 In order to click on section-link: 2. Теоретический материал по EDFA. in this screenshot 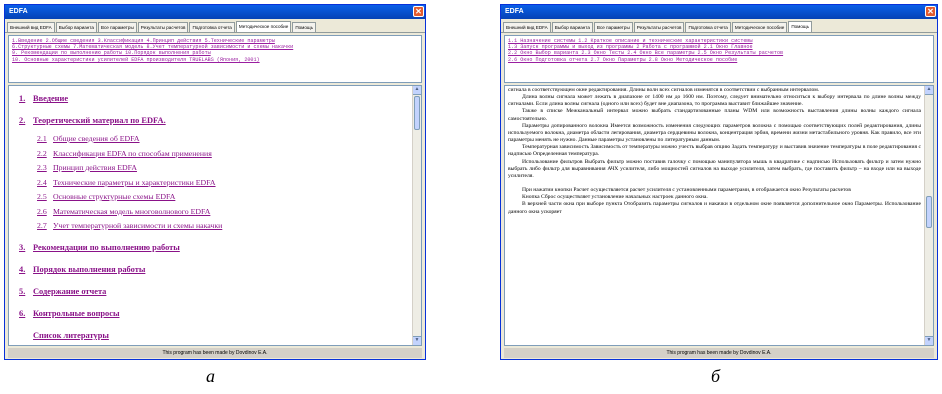, I will do `click(213, 120)`.